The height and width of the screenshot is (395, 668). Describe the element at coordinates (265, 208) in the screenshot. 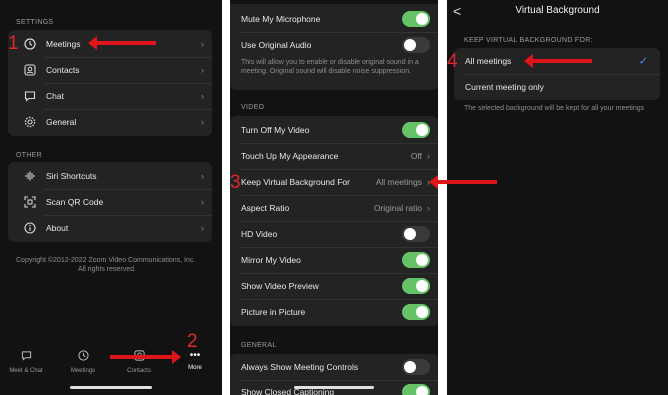

I see `row-label: Aspect Ratio` at that location.